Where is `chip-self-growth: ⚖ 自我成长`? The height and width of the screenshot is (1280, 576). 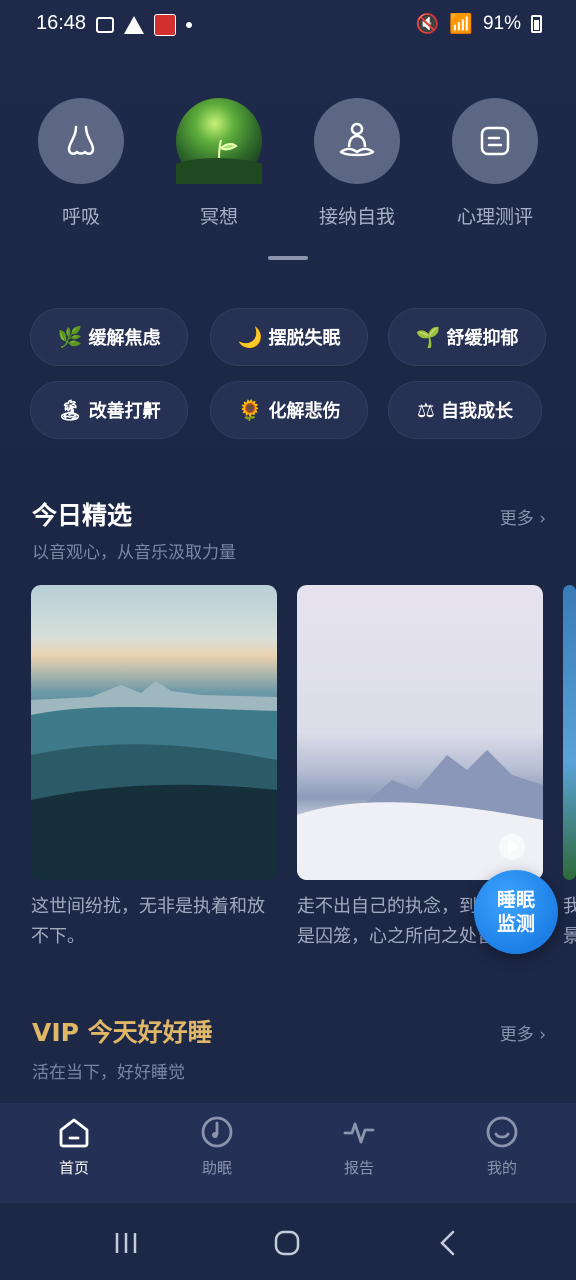
chip-self-growth: ⚖ 自我成长 is located at coordinates (465, 410).